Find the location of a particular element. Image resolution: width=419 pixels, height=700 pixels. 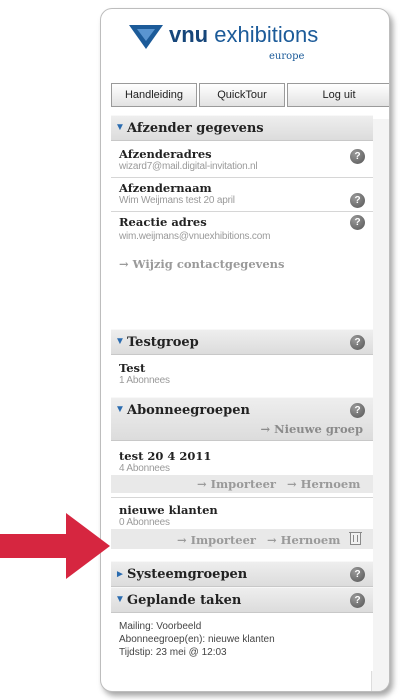

section-title: Afzender gegevens is located at coordinates (195, 128).